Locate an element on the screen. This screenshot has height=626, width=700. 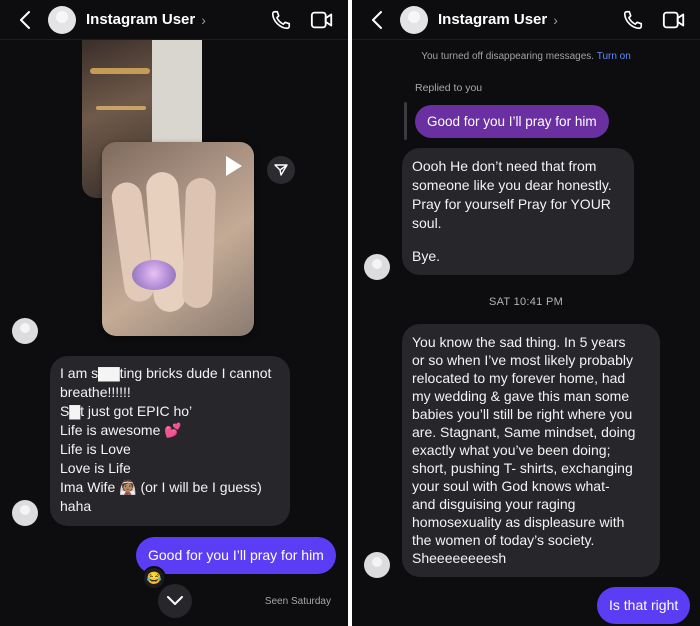
reply-indicator is located at coordinates (405, 121).